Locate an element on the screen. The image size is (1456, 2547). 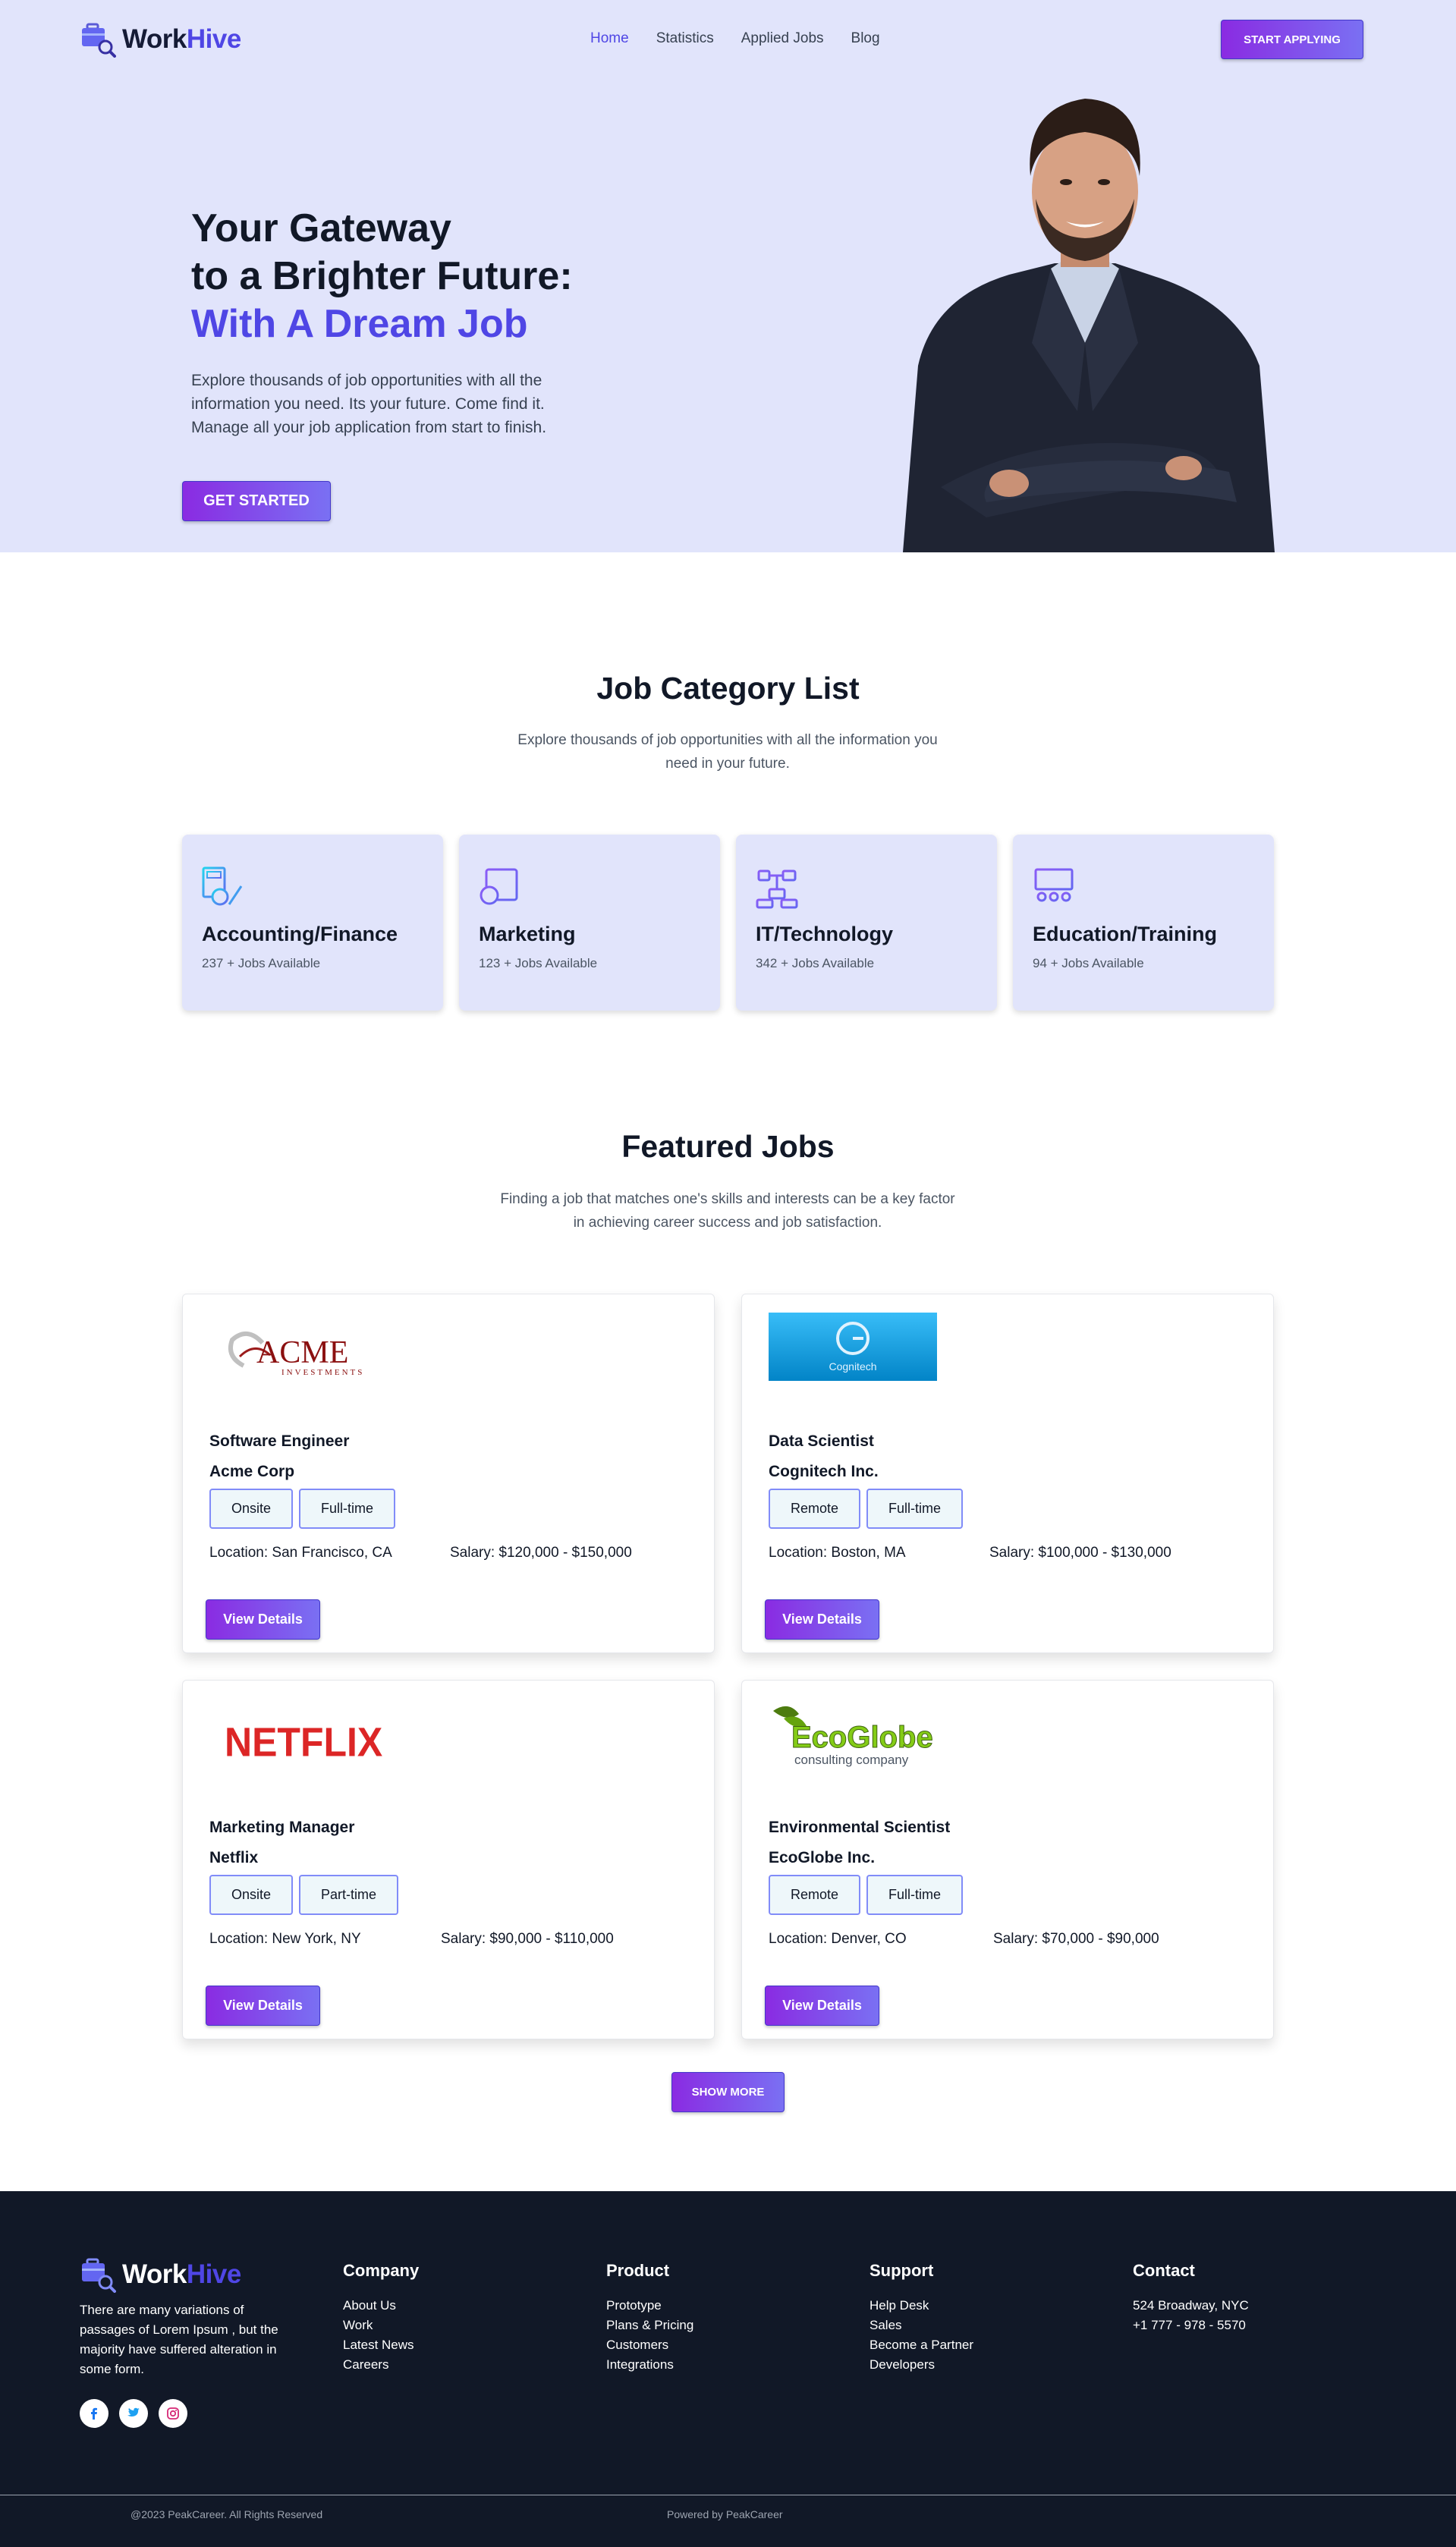
footer-link-about-us: About Us is located at coordinates (381, 2306).